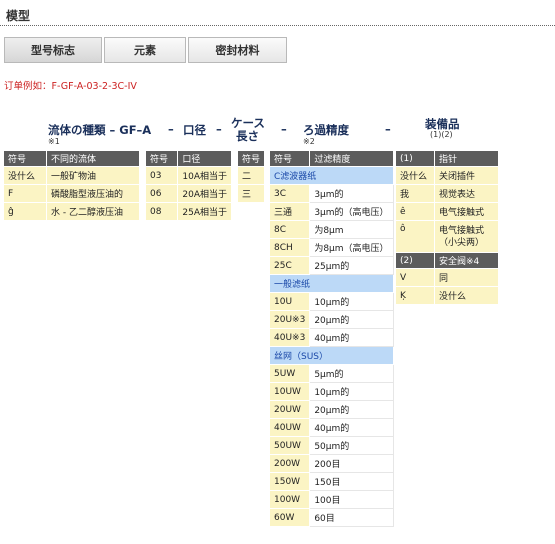 This screenshot has height=544, width=555. I want to click on code-cell: ê, so click(415, 211).